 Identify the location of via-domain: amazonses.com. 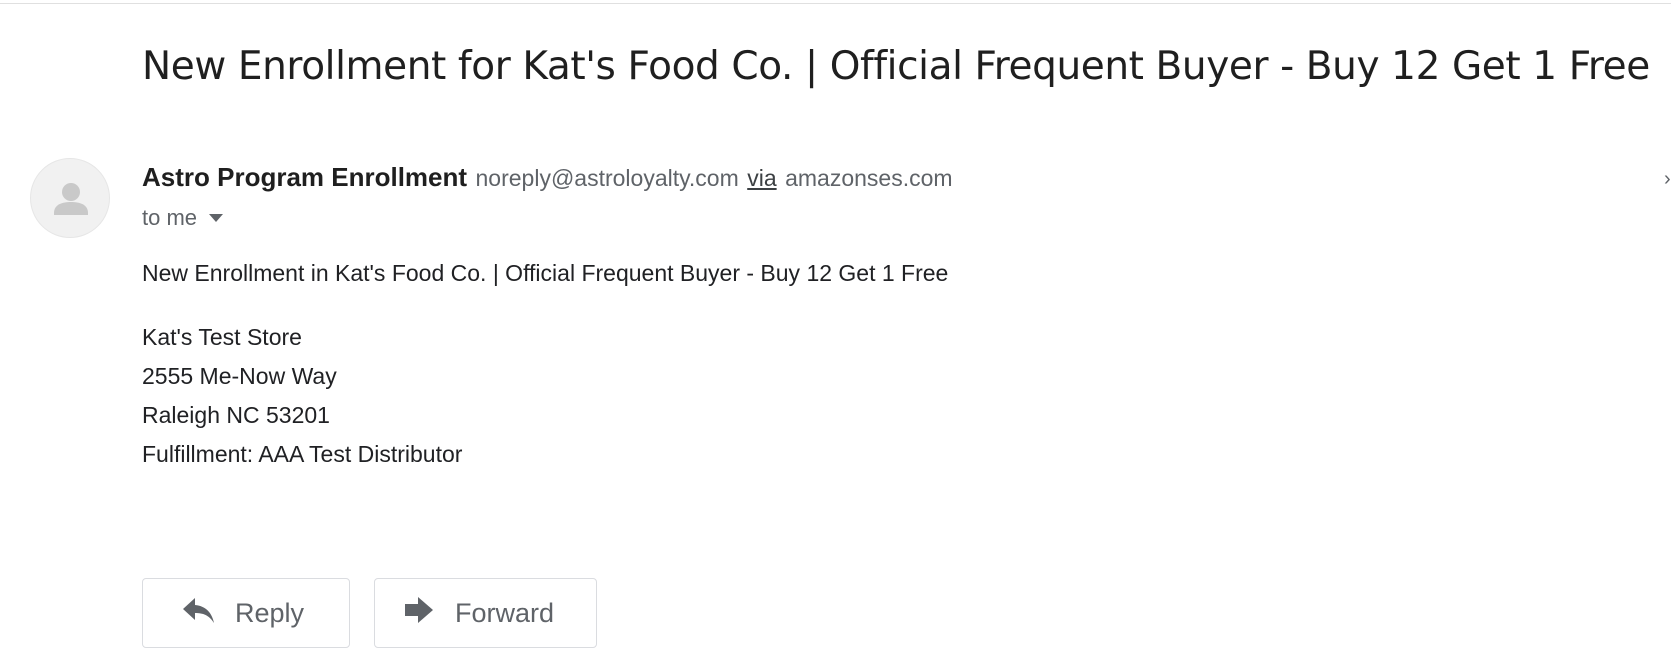
(869, 178).